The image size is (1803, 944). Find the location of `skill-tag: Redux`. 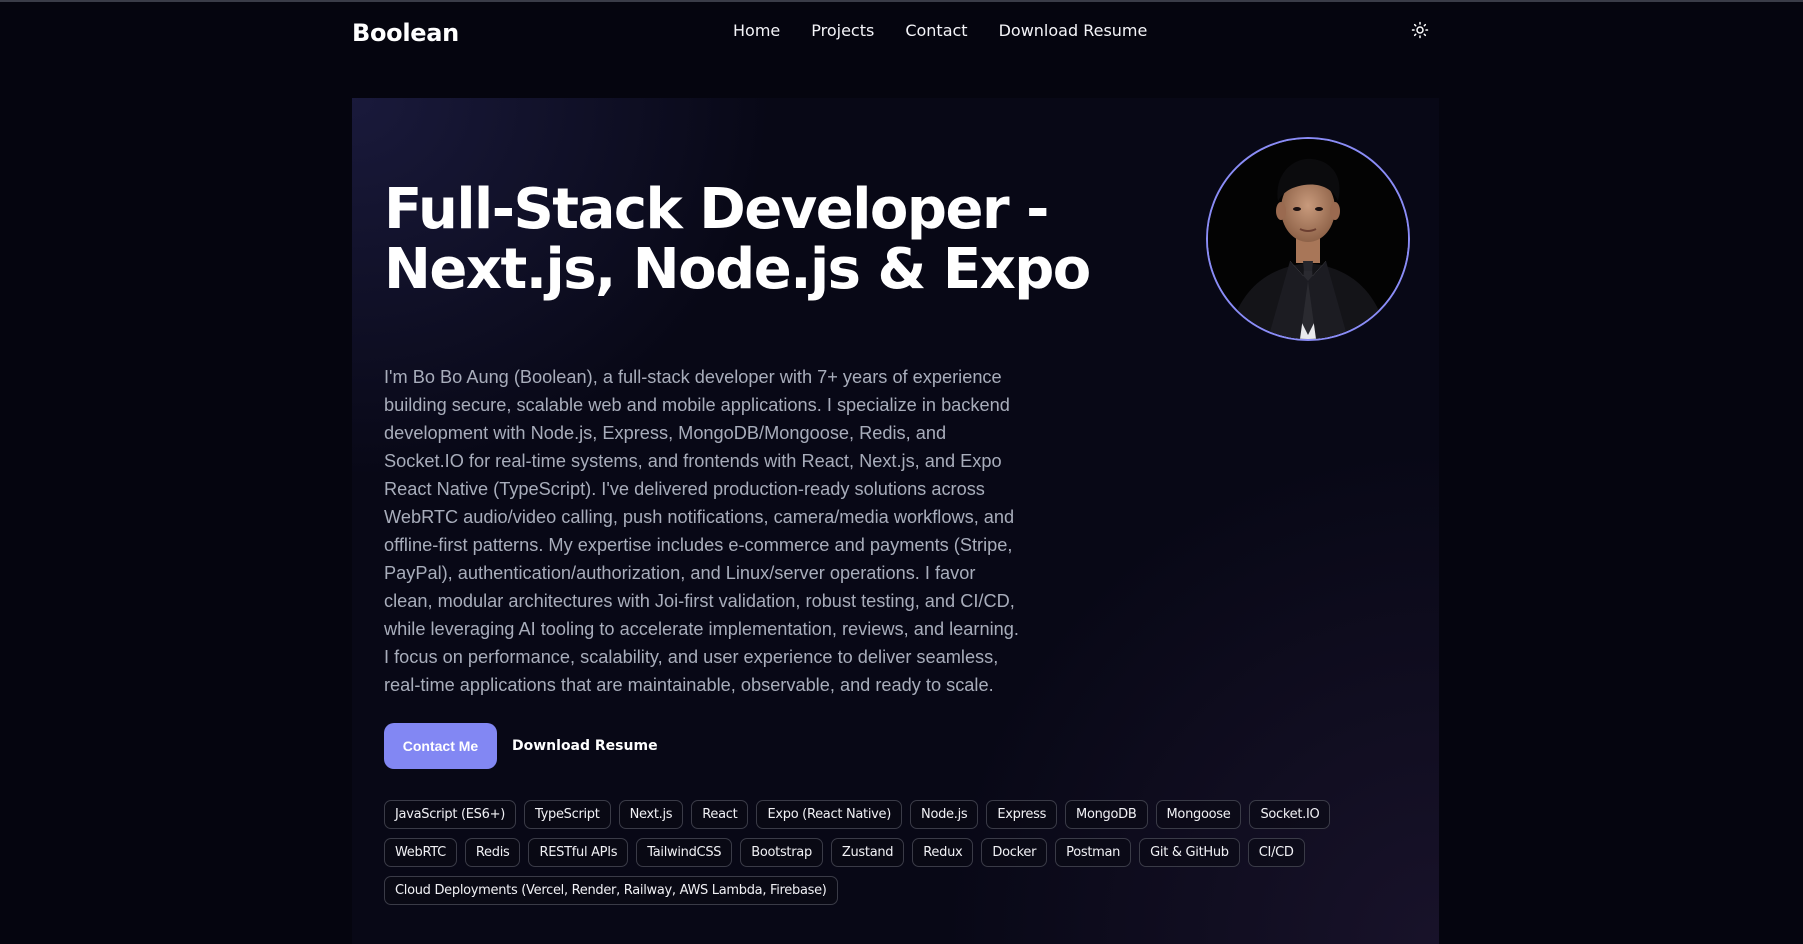

skill-tag: Redux is located at coordinates (943, 852).